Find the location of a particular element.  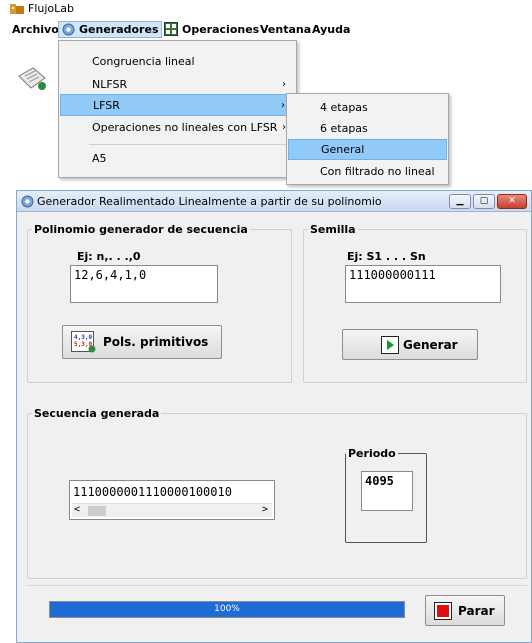

scroll-left-arrow: < is located at coordinates (77, 509).